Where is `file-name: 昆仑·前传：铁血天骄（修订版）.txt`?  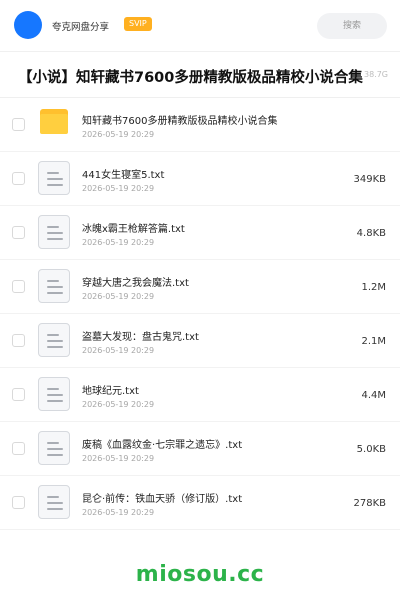
file-name: 昆仑·前传：铁血天骄（修订版）.txt is located at coordinates (162, 499).